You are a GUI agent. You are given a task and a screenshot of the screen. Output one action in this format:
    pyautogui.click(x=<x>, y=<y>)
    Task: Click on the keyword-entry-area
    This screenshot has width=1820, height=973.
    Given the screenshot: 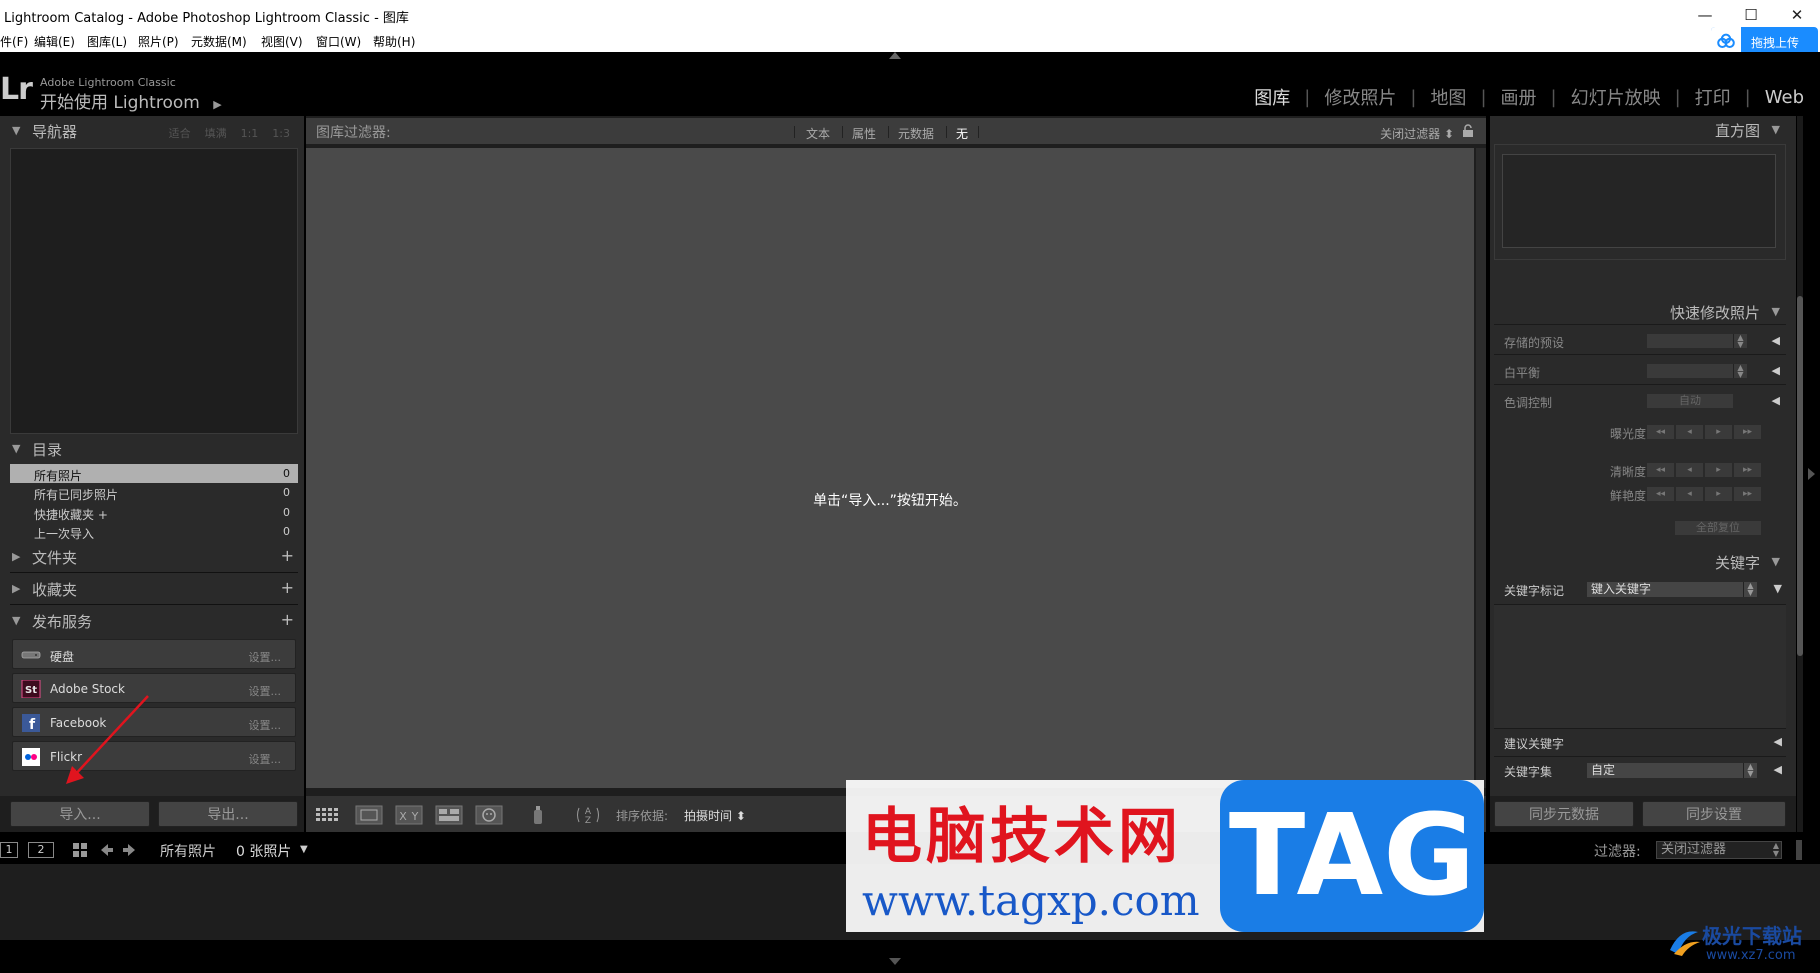 What is the action you would take?
    pyautogui.click(x=1640, y=666)
    